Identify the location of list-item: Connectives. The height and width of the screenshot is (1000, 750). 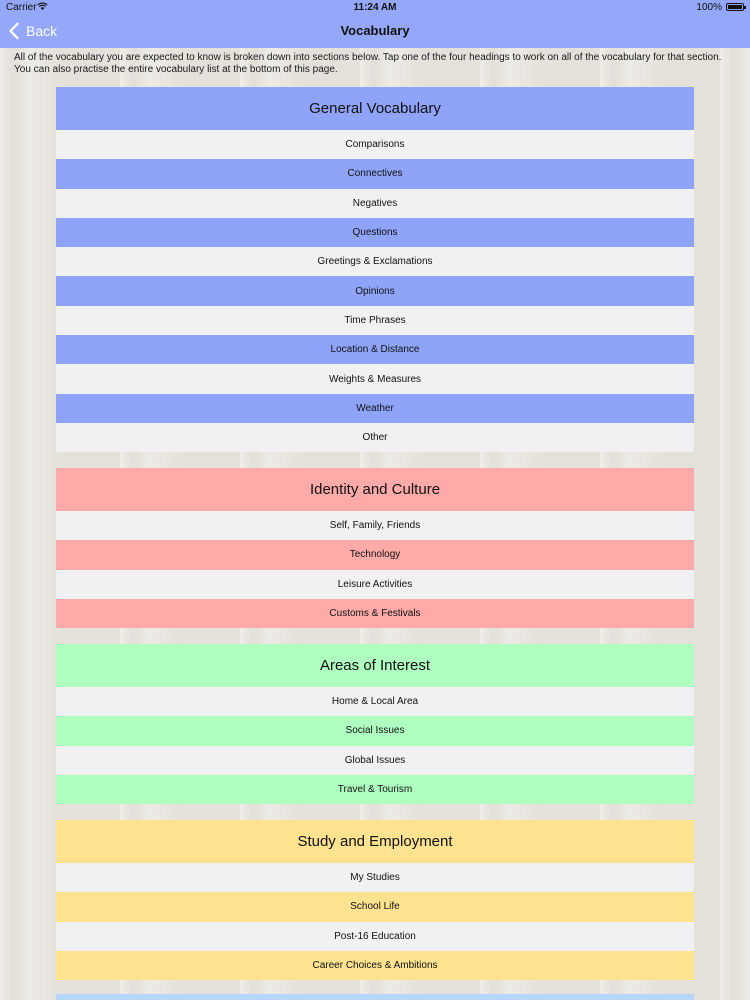
(375, 174).